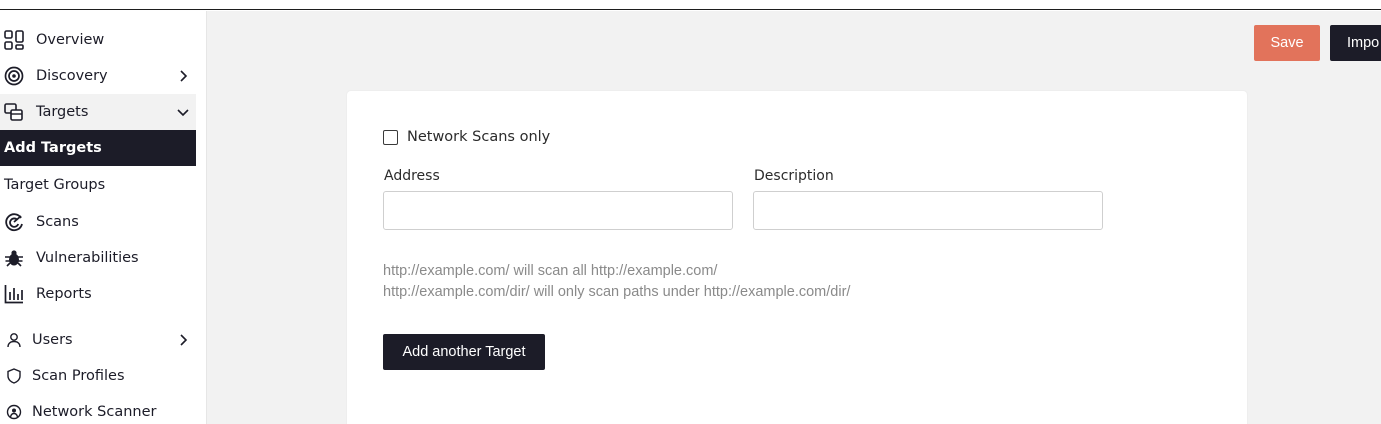  I want to click on network-scans-only-row: Network Scans only, so click(466, 137).